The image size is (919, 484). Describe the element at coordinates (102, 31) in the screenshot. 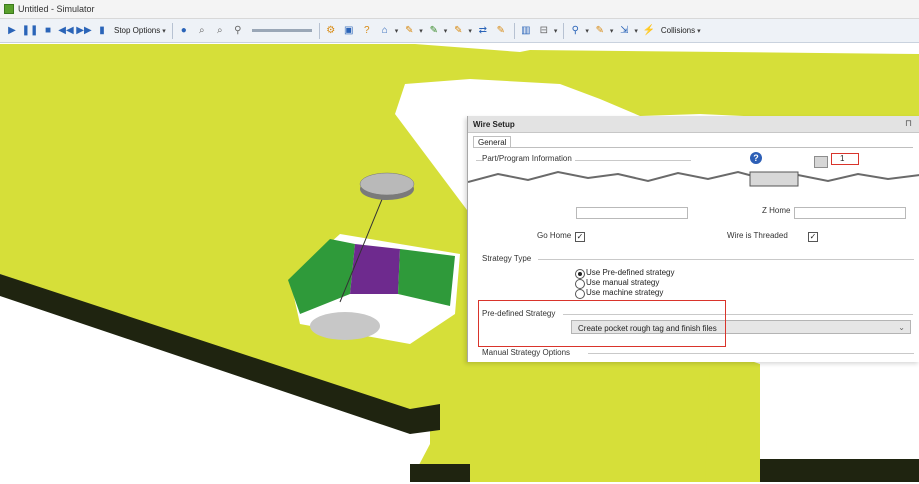

I see `end-icon: ▮` at that location.